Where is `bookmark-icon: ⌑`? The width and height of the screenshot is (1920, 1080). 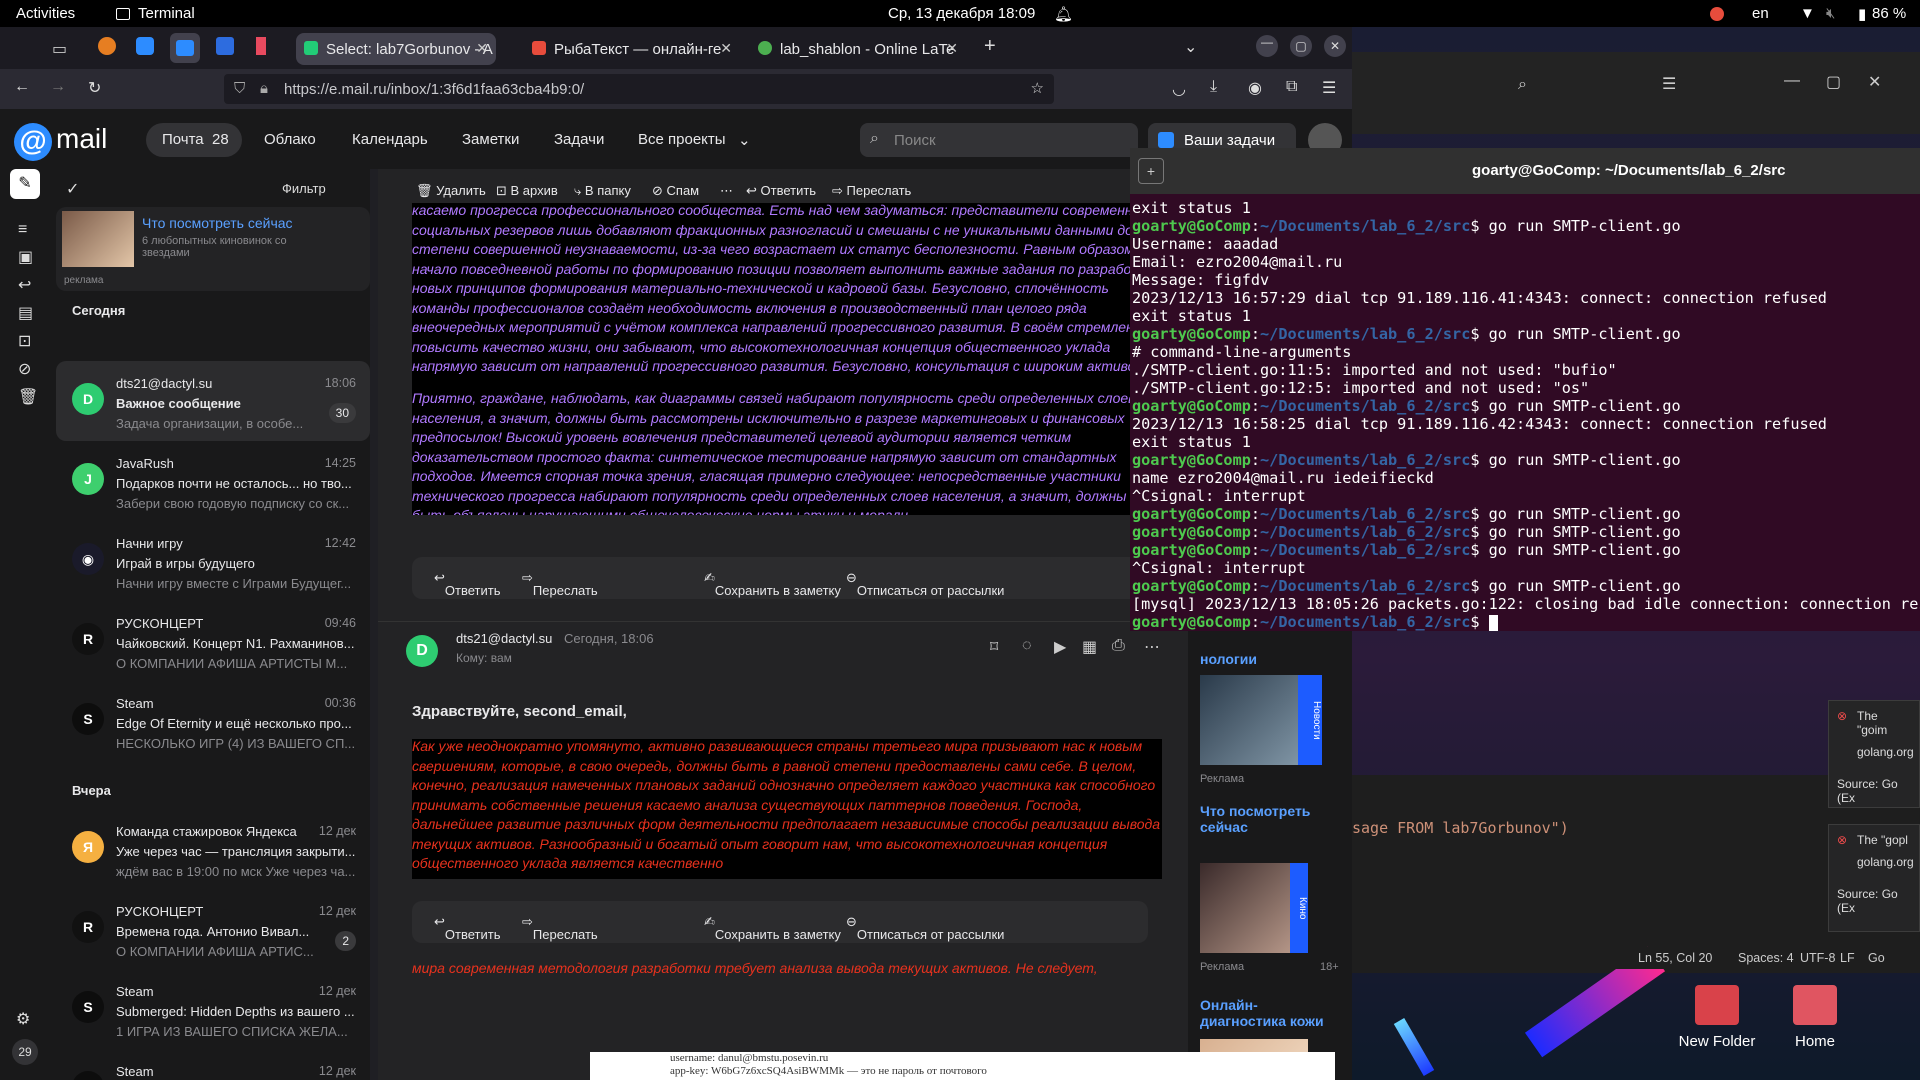
bookmark-icon: ⌑ is located at coordinates (994, 647).